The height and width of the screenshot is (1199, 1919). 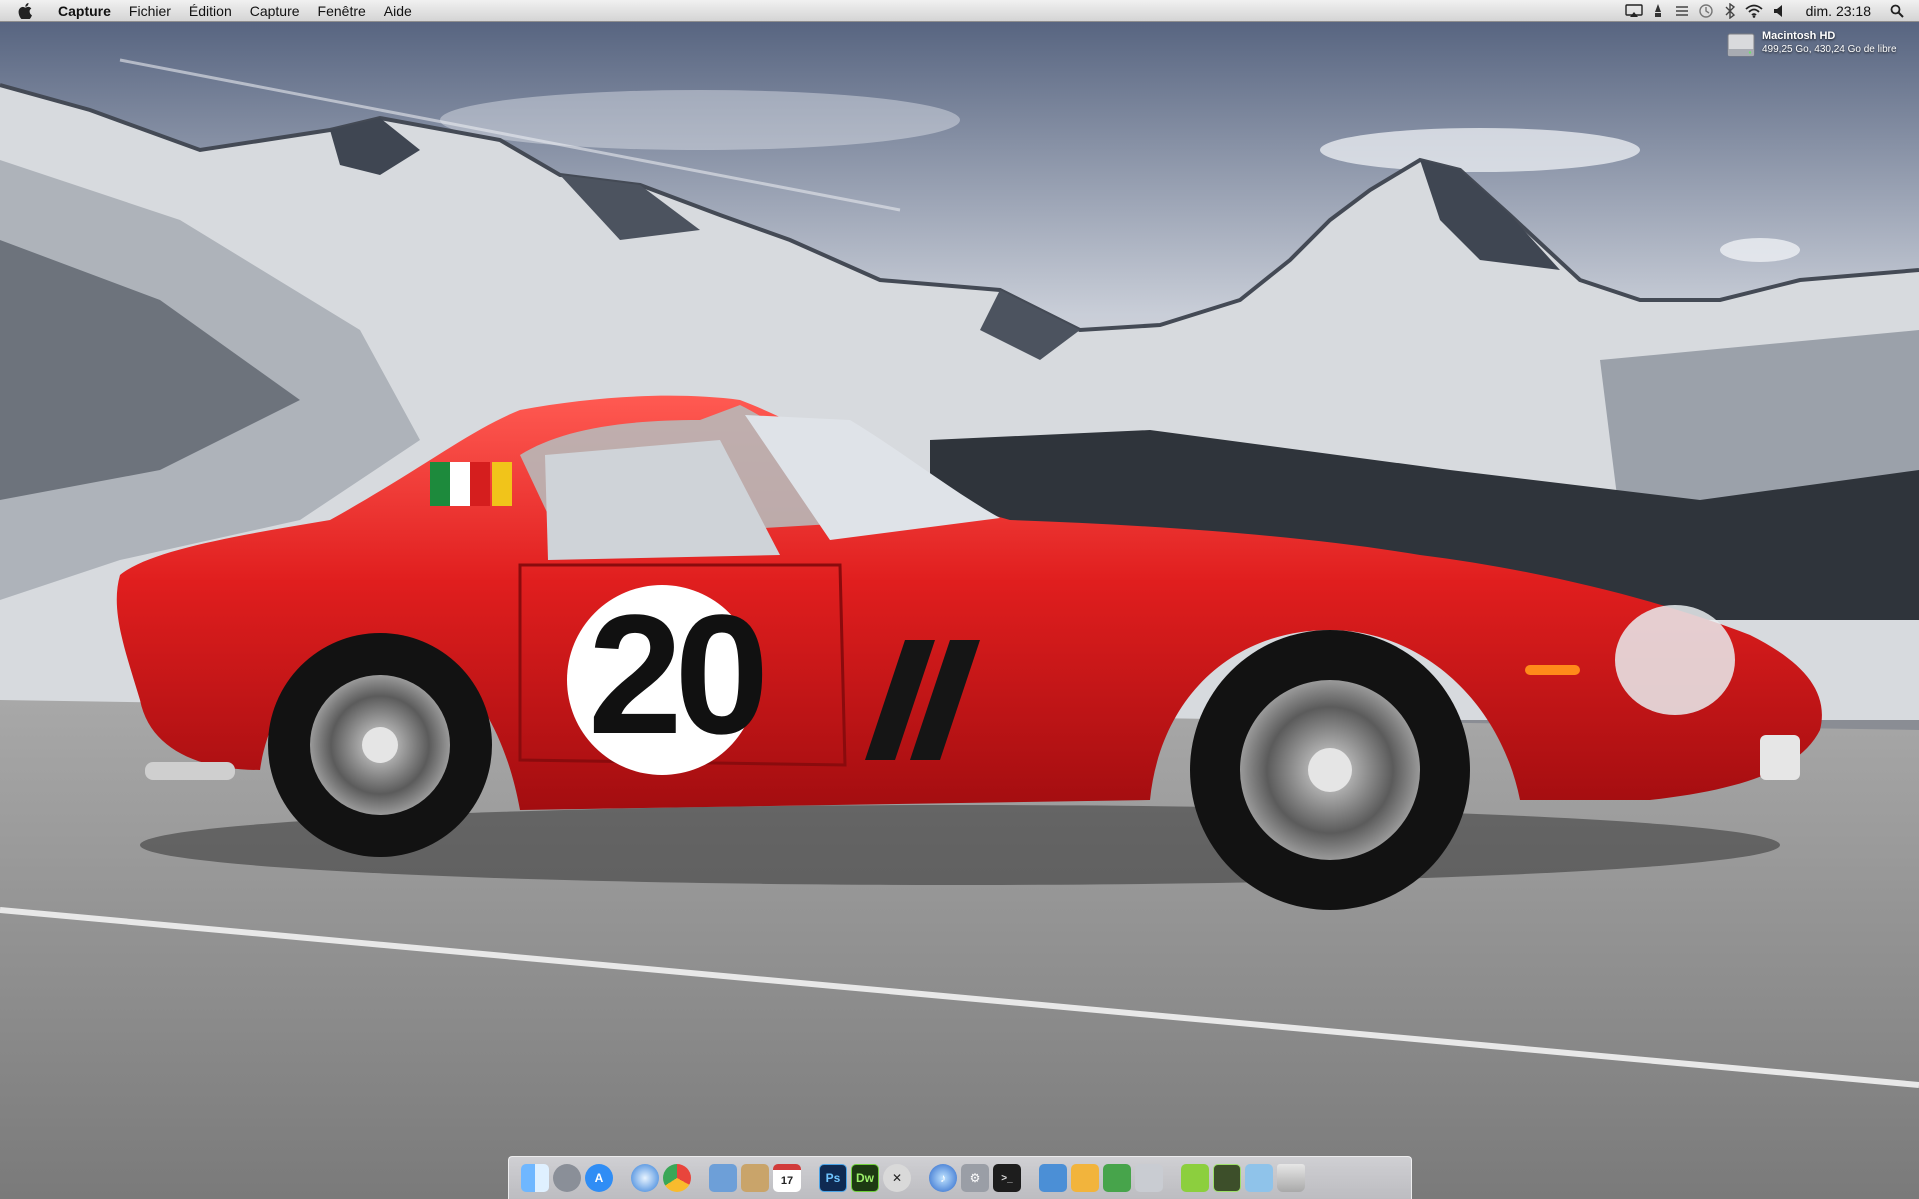 I want to click on keynote-icon, so click(x=1053, y=1178).